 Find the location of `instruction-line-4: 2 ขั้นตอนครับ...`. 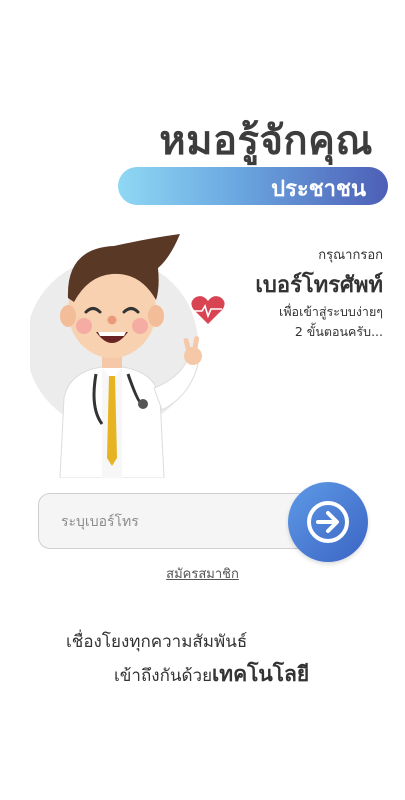

instruction-line-4: 2 ขั้นตอนครับ... is located at coordinates (338, 331).